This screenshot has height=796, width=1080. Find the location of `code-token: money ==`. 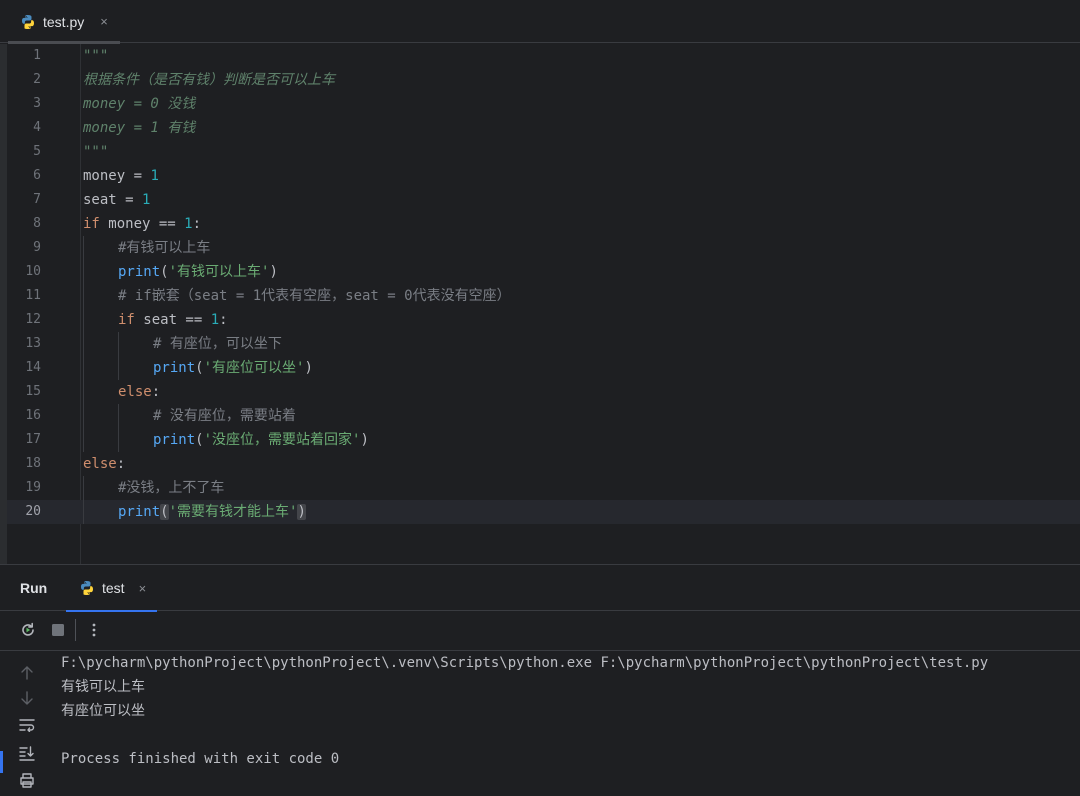

code-token: money == is located at coordinates (142, 224).